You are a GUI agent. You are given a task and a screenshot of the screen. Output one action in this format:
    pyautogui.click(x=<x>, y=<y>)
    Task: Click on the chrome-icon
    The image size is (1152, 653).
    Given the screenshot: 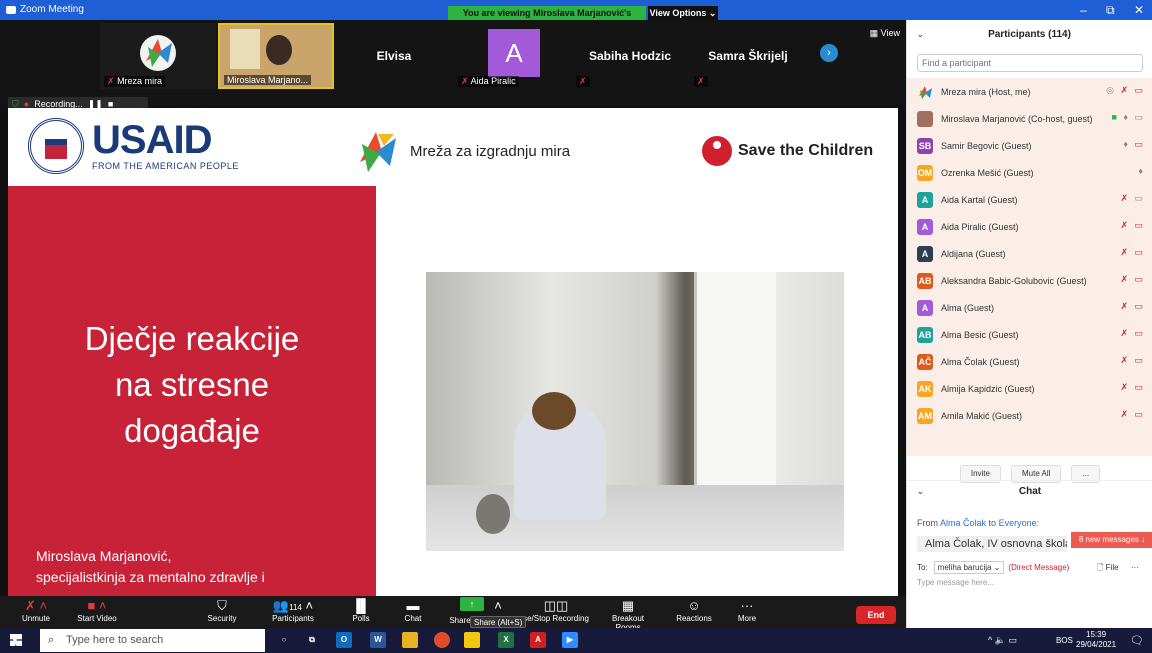 What is the action you would take?
    pyautogui.click(x=442, y=640)
    